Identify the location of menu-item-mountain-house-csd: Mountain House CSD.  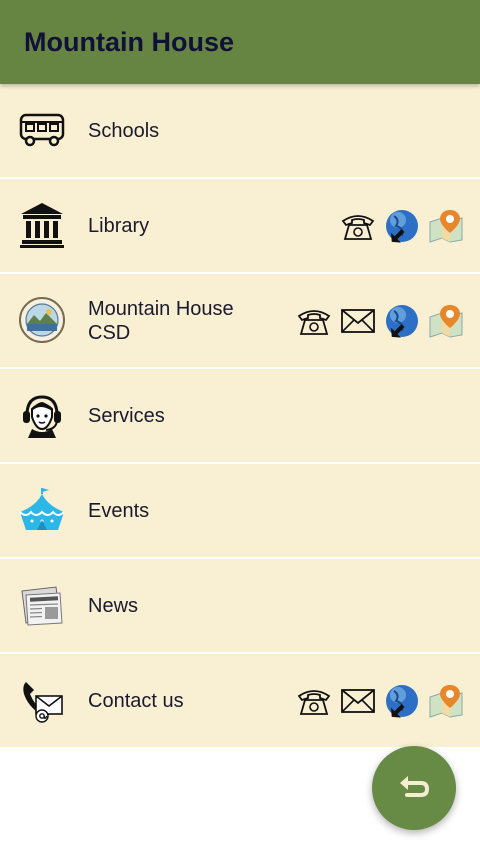
(240, 321).